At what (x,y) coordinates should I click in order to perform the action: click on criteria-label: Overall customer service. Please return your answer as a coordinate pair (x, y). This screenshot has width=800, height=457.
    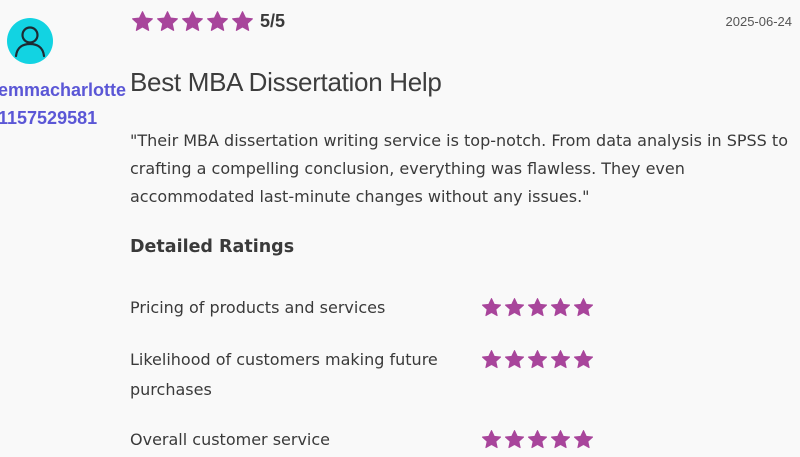
    Looking at the image, I should click on (230, 439).